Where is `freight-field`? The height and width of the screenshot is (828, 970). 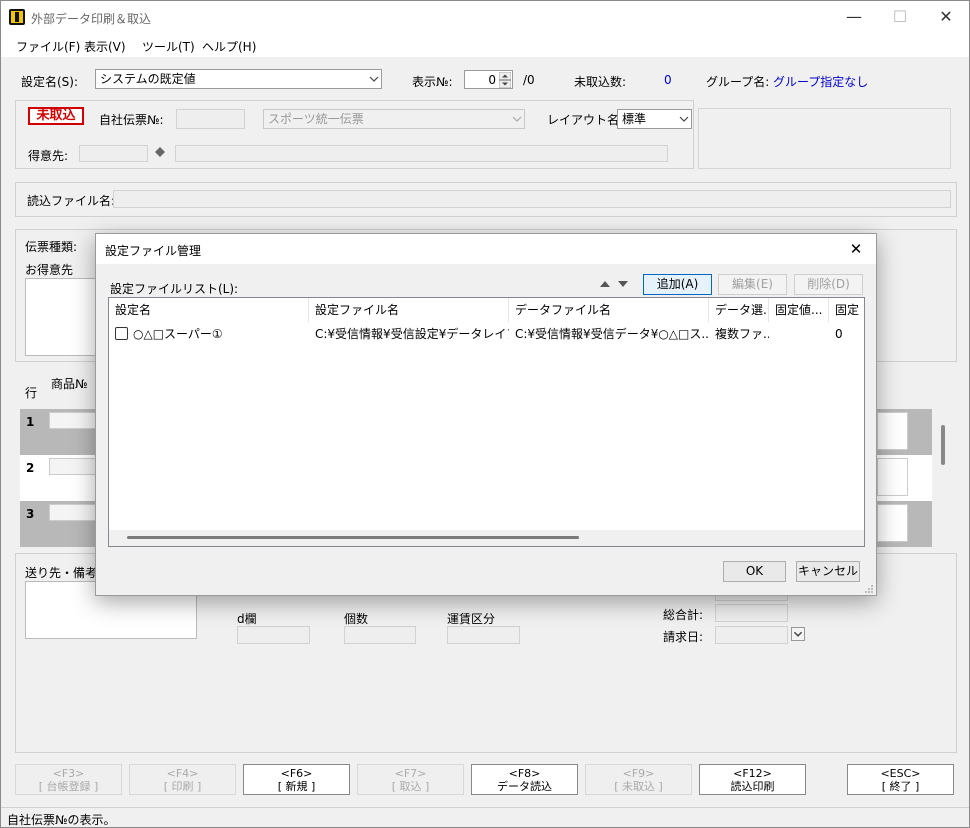
freight-field is located at coordinates (483, 635).